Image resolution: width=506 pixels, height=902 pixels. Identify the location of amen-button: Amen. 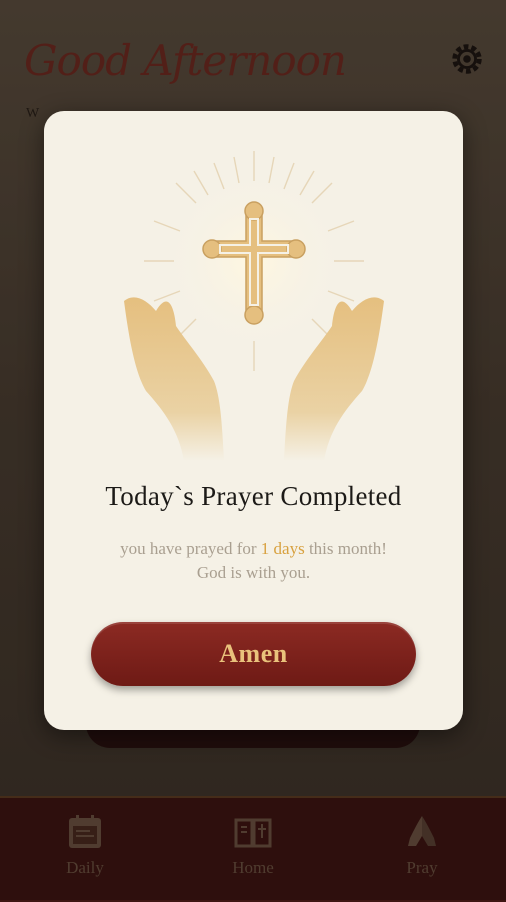
(253, 654).